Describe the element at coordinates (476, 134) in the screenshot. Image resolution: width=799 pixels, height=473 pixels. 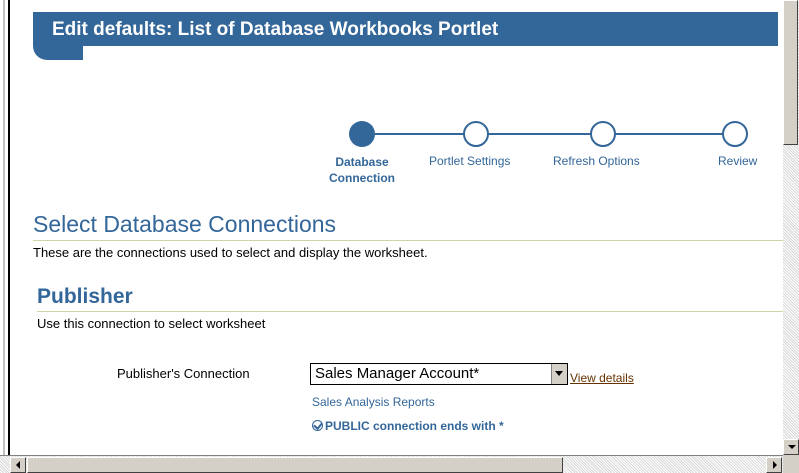
I see `train-step-portlet-settings-icon` at that location.